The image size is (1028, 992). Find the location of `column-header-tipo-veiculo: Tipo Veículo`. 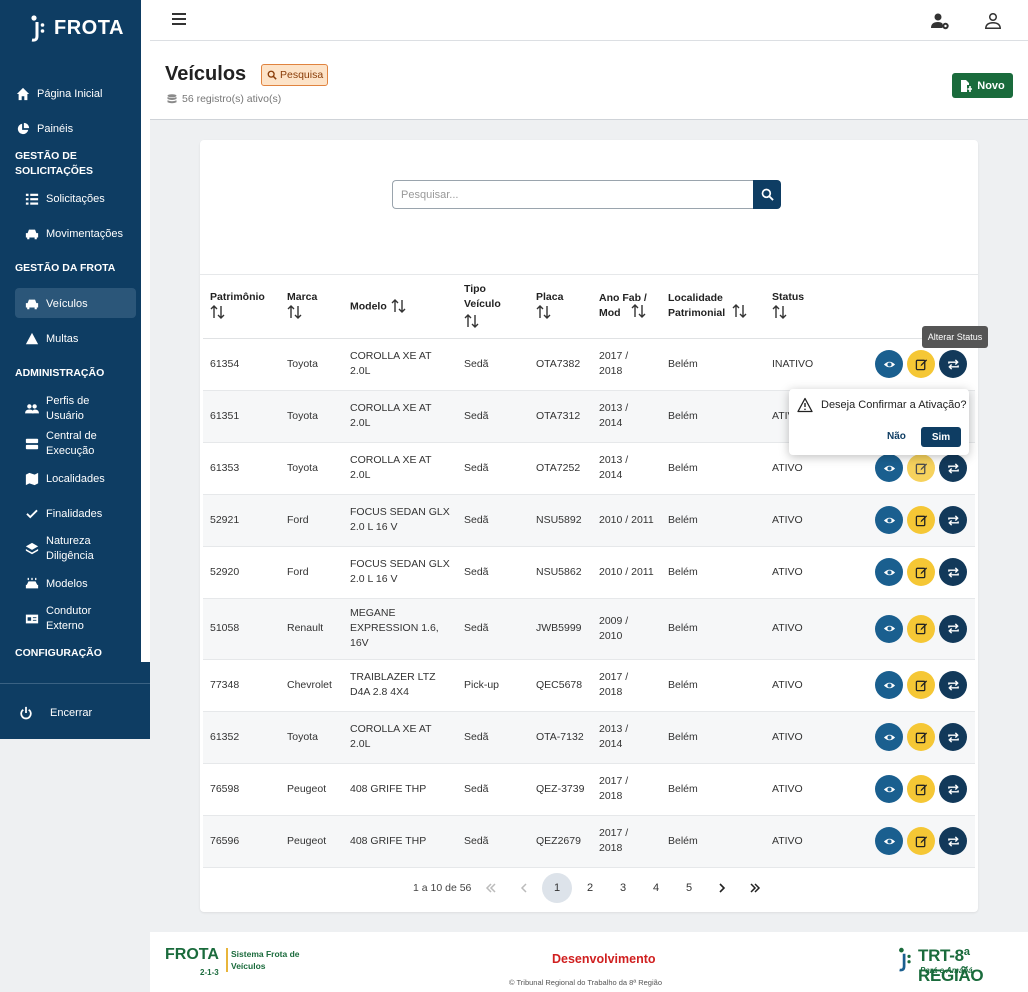

column-header-tipo-veiculo: Tipo Veículo is located at coordinates (493, 307).